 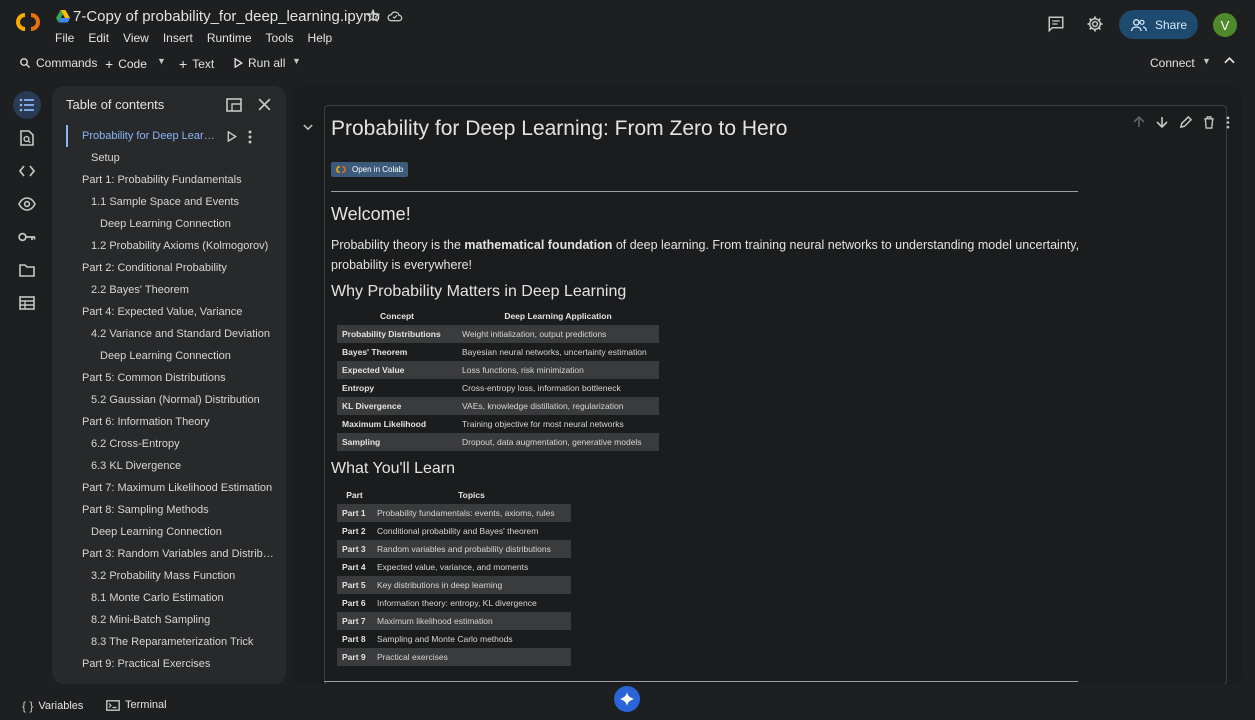 What do you see at coordinates (171, 444) in the screenshot?
I see `toc-item: 6.2 Cross-Entropy` at bounding box center [171, 444].